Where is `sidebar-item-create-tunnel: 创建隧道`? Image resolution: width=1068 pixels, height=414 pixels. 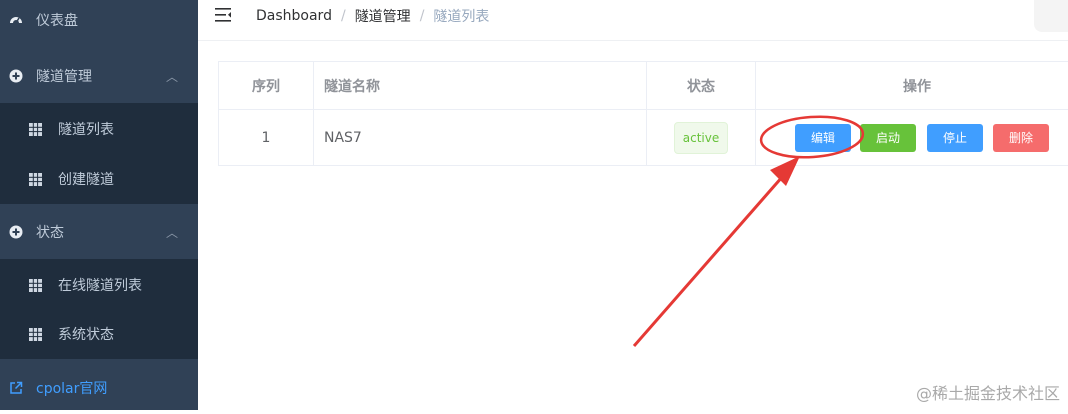 sidebar-item-create-tunnel: 创建隧道 is located at coordinates (99, 179).